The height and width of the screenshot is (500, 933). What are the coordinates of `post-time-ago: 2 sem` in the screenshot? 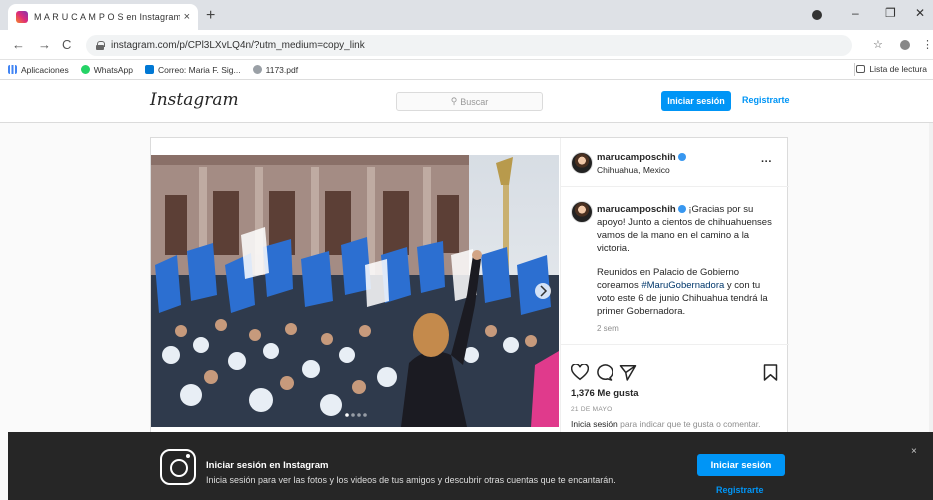 It's located at (608, 328).